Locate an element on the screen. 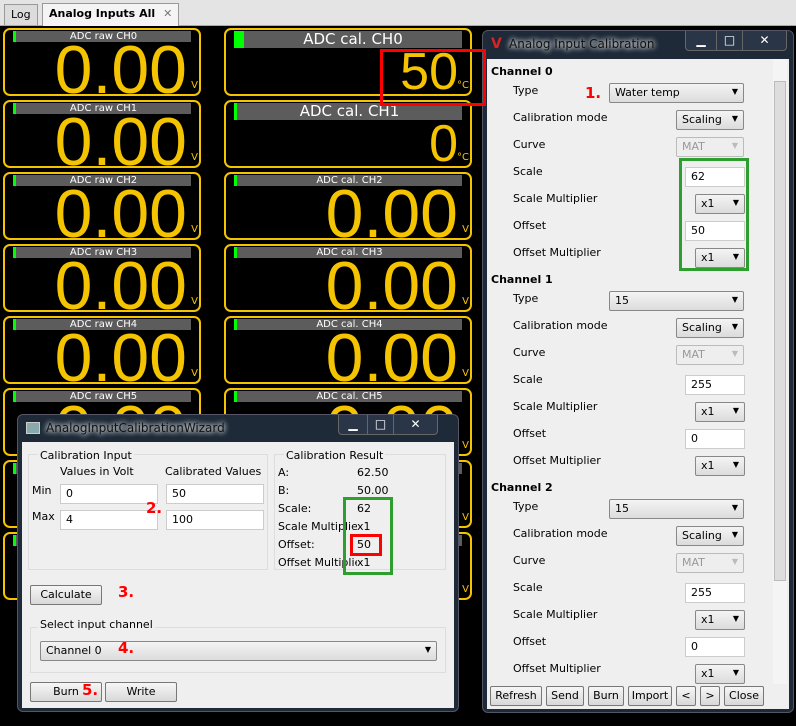 This screenshot has height=726, width=796. channel-heading: Channel 1 is located at coordinates (522, 279).